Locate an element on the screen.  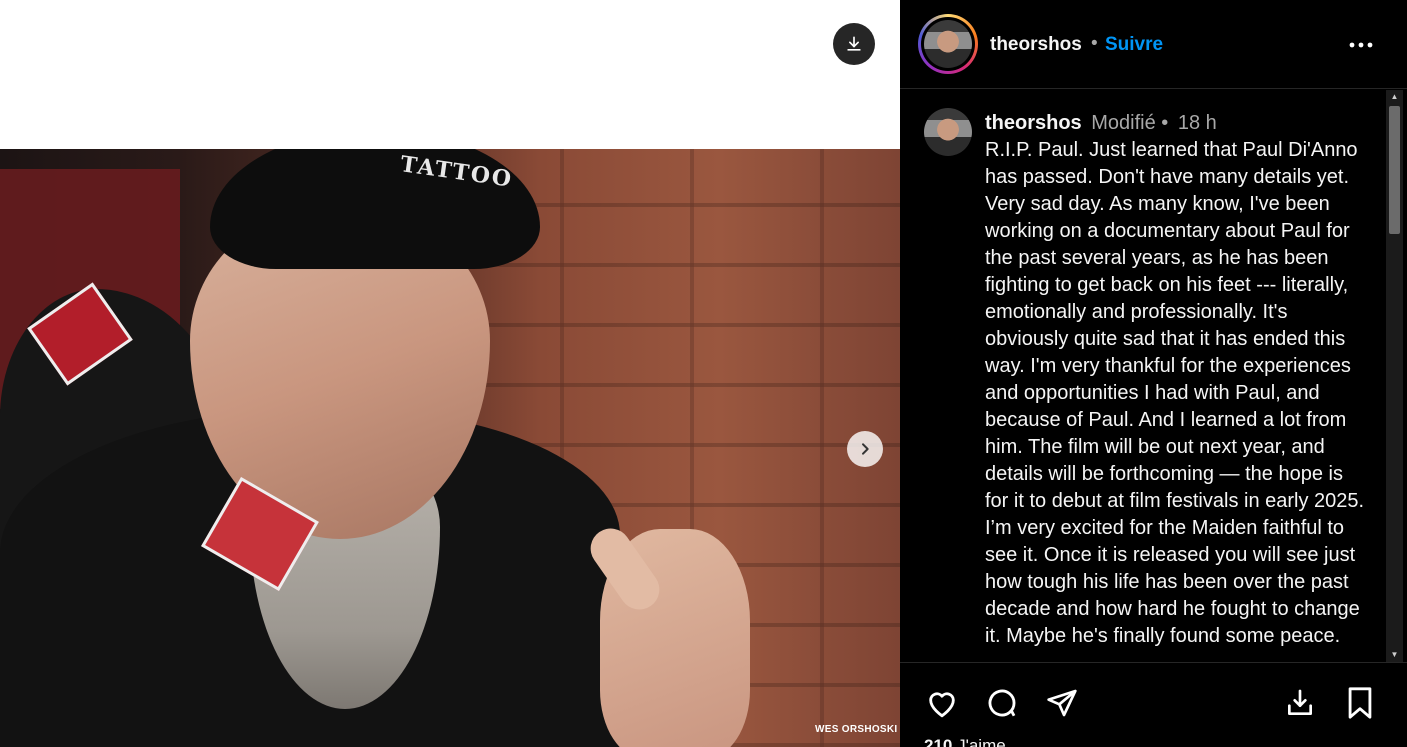
comment-button is located at coordinates (1002, 703).